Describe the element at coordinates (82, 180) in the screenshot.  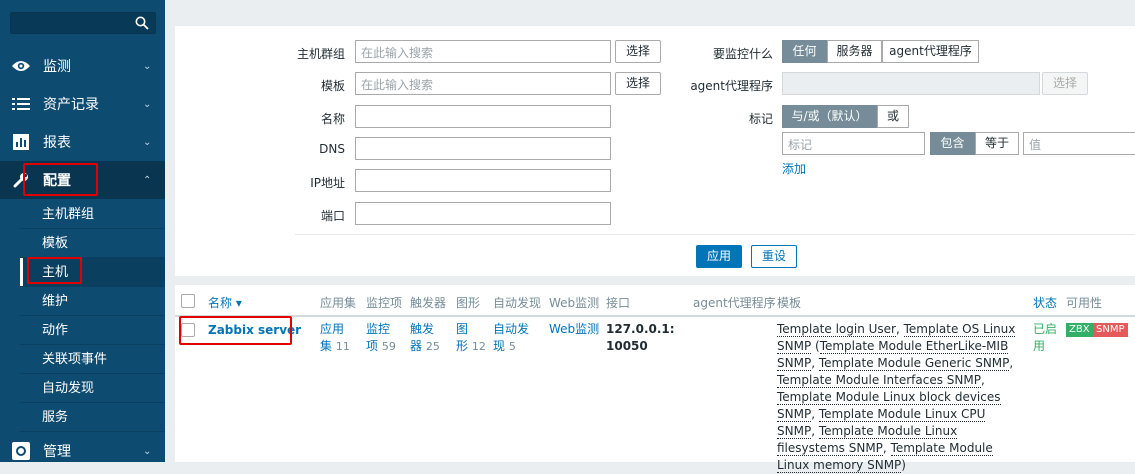
I see `menu-configuration: 配置 ⌃` at that location.